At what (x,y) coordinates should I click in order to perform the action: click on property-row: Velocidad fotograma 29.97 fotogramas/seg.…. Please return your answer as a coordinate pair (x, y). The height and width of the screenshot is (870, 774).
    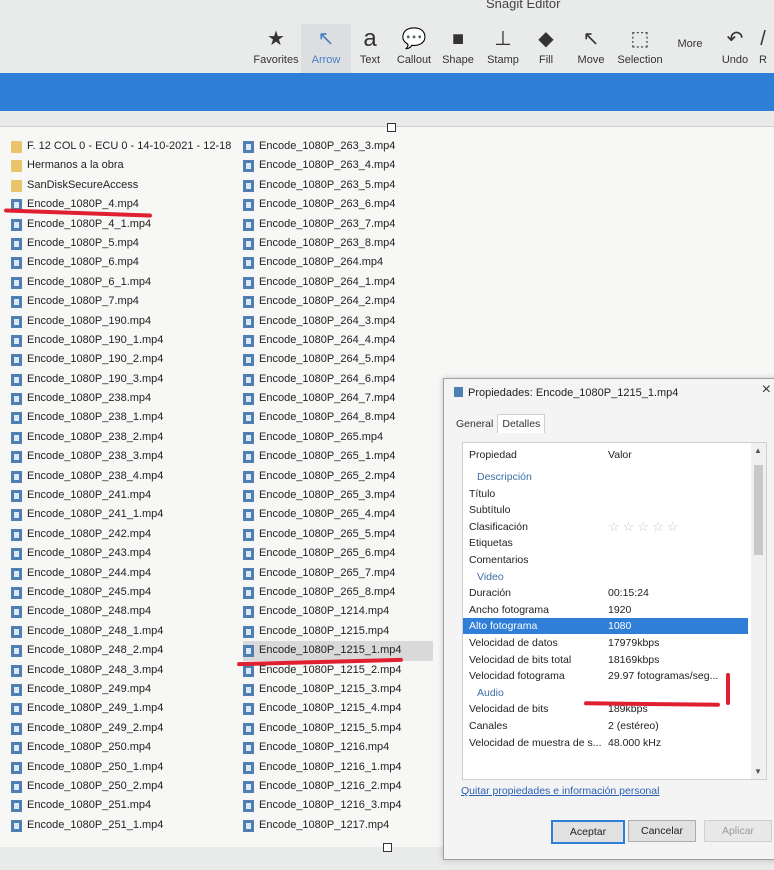
    Looking at the image, I should click on (605, 676).